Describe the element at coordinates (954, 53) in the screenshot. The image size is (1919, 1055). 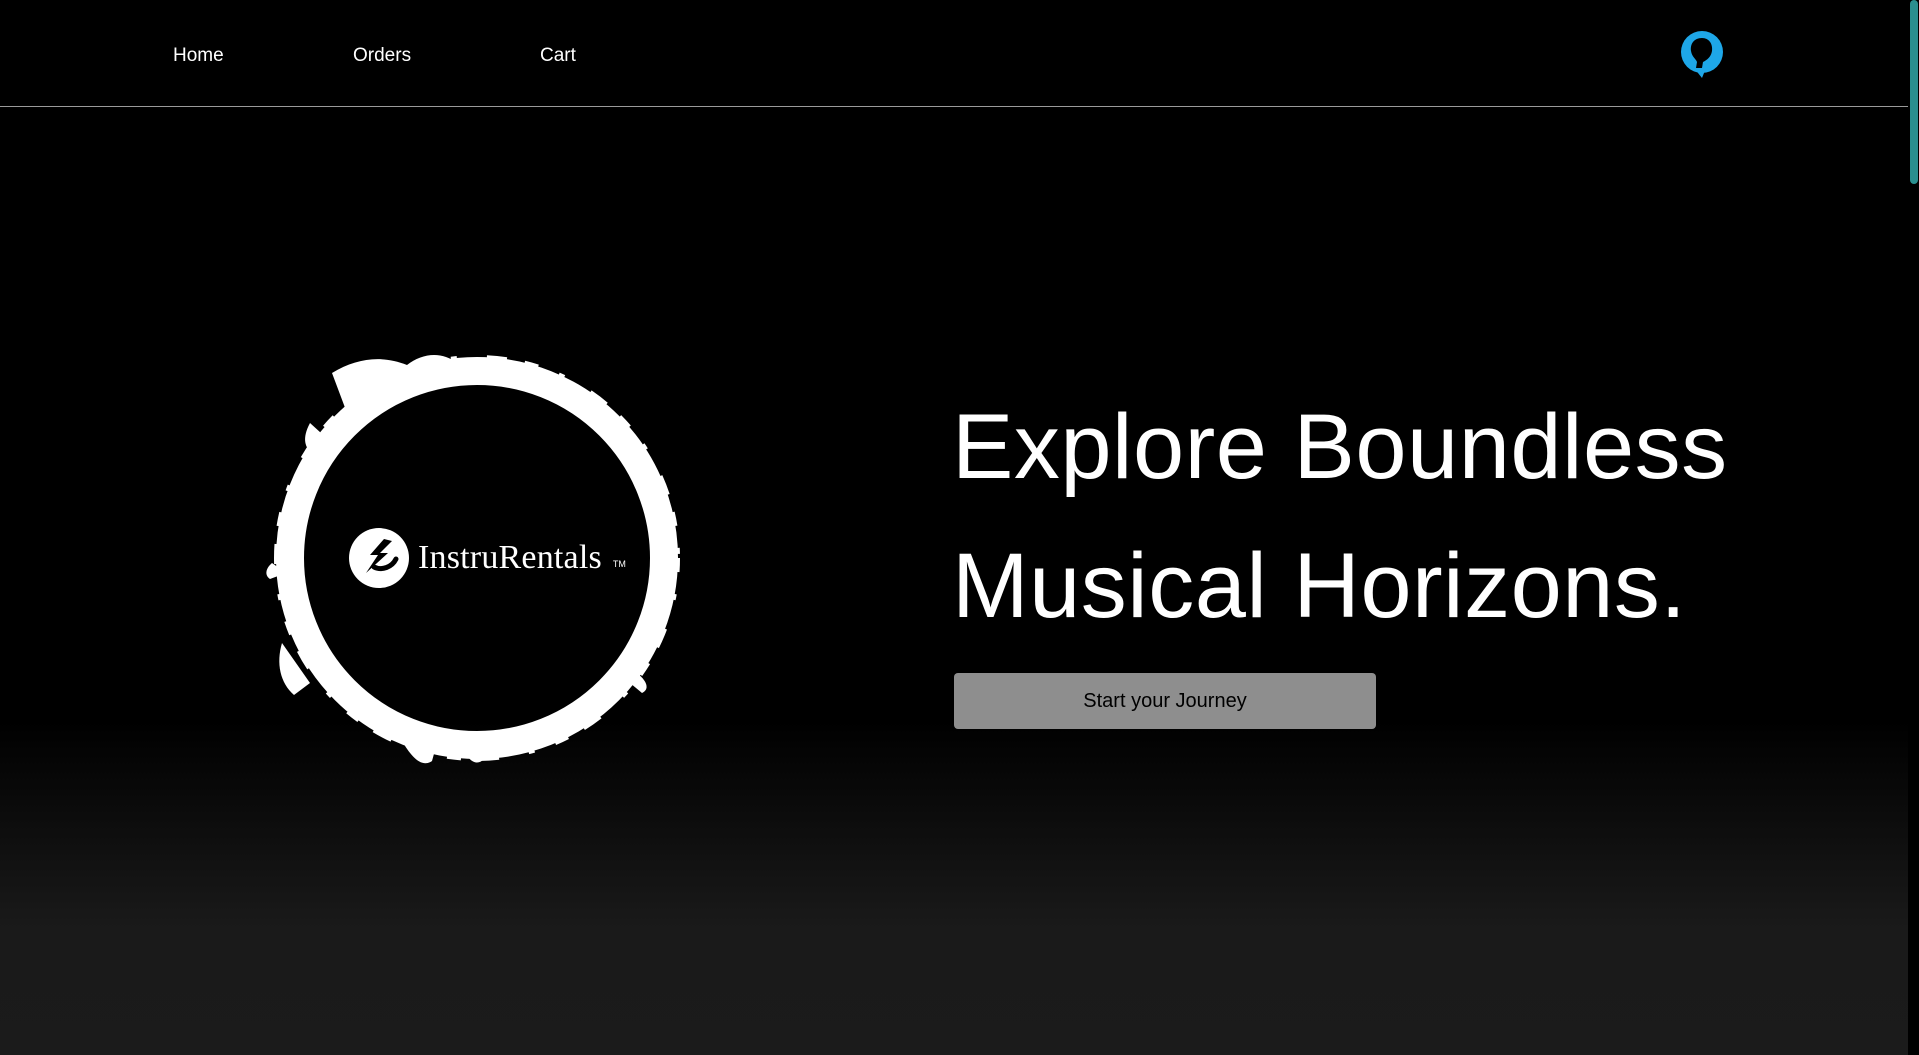
I see `top-navbar: Home Orders Cart` at that location.